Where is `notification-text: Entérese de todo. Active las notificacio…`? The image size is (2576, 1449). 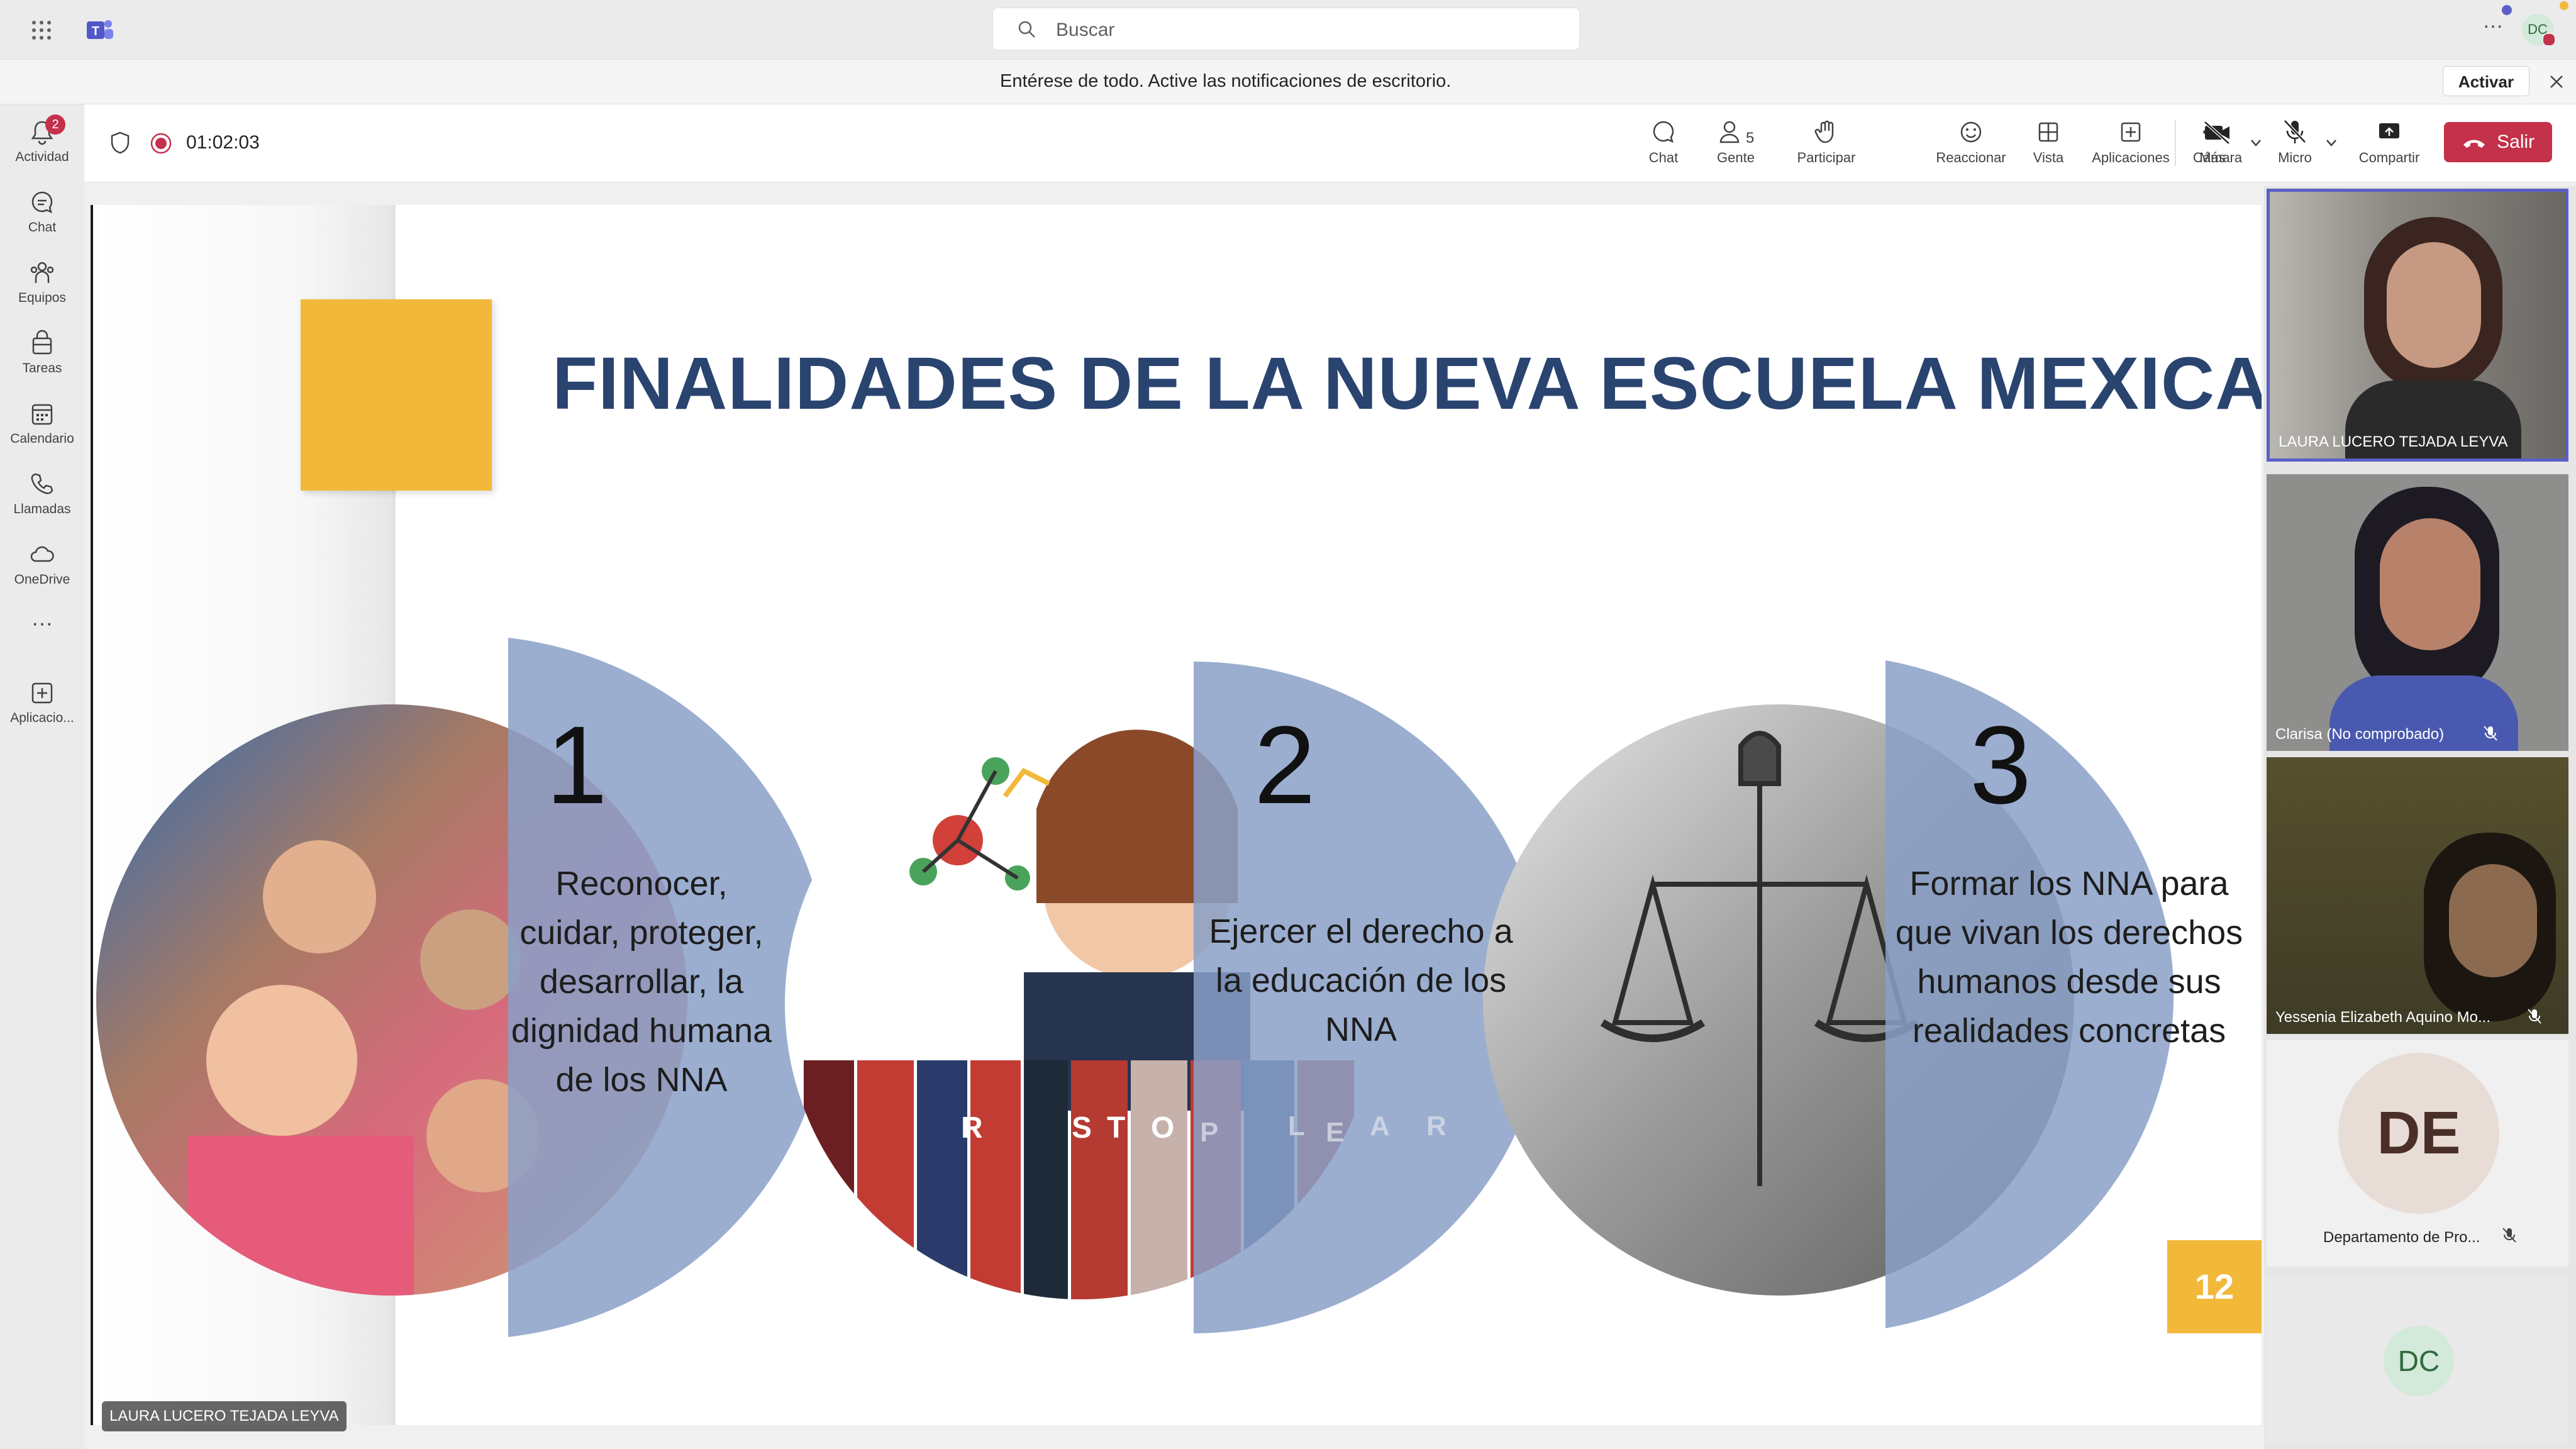
notification-text: Entérese de todo. Active las notificacio… is located at coordinates (1226, 81).